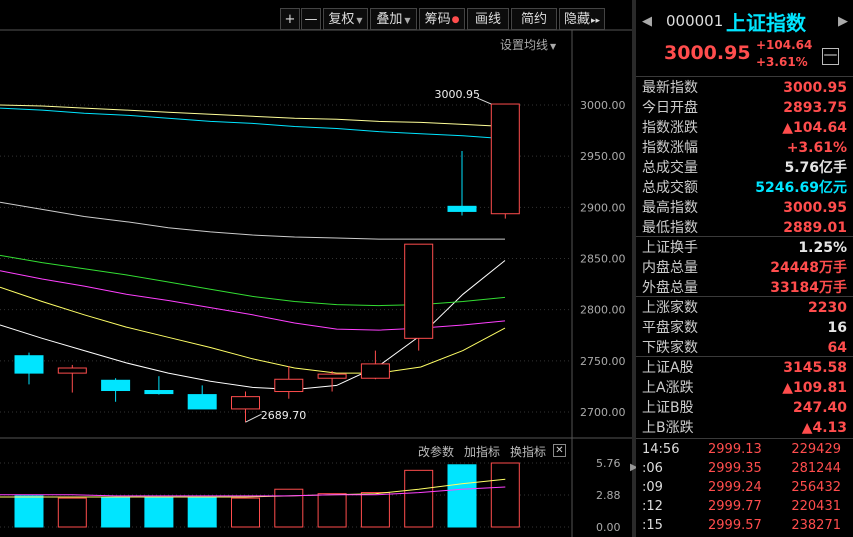  I want to click on minimize-button: —, so click(830, 56).